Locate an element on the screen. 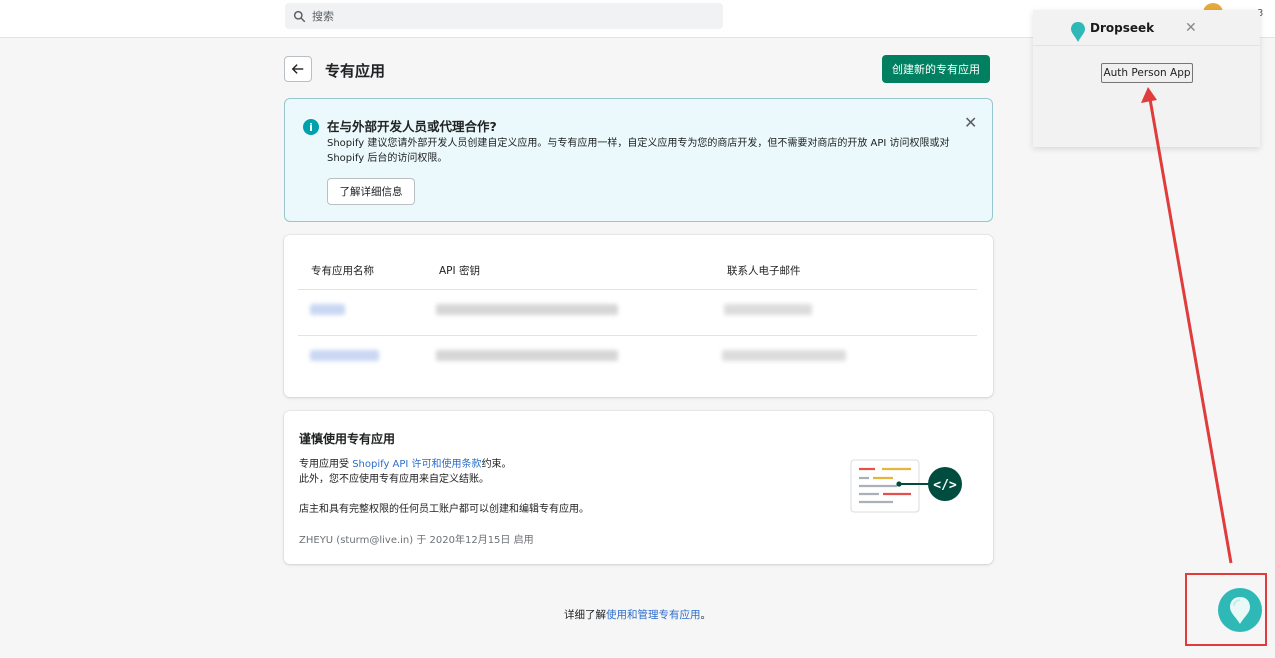 The height and width of the screenshot is (658, 1275). caution-line-terms: 专用应用受 Shopify API 许可和使用条款约束。 is located at coordinates (405, 465).